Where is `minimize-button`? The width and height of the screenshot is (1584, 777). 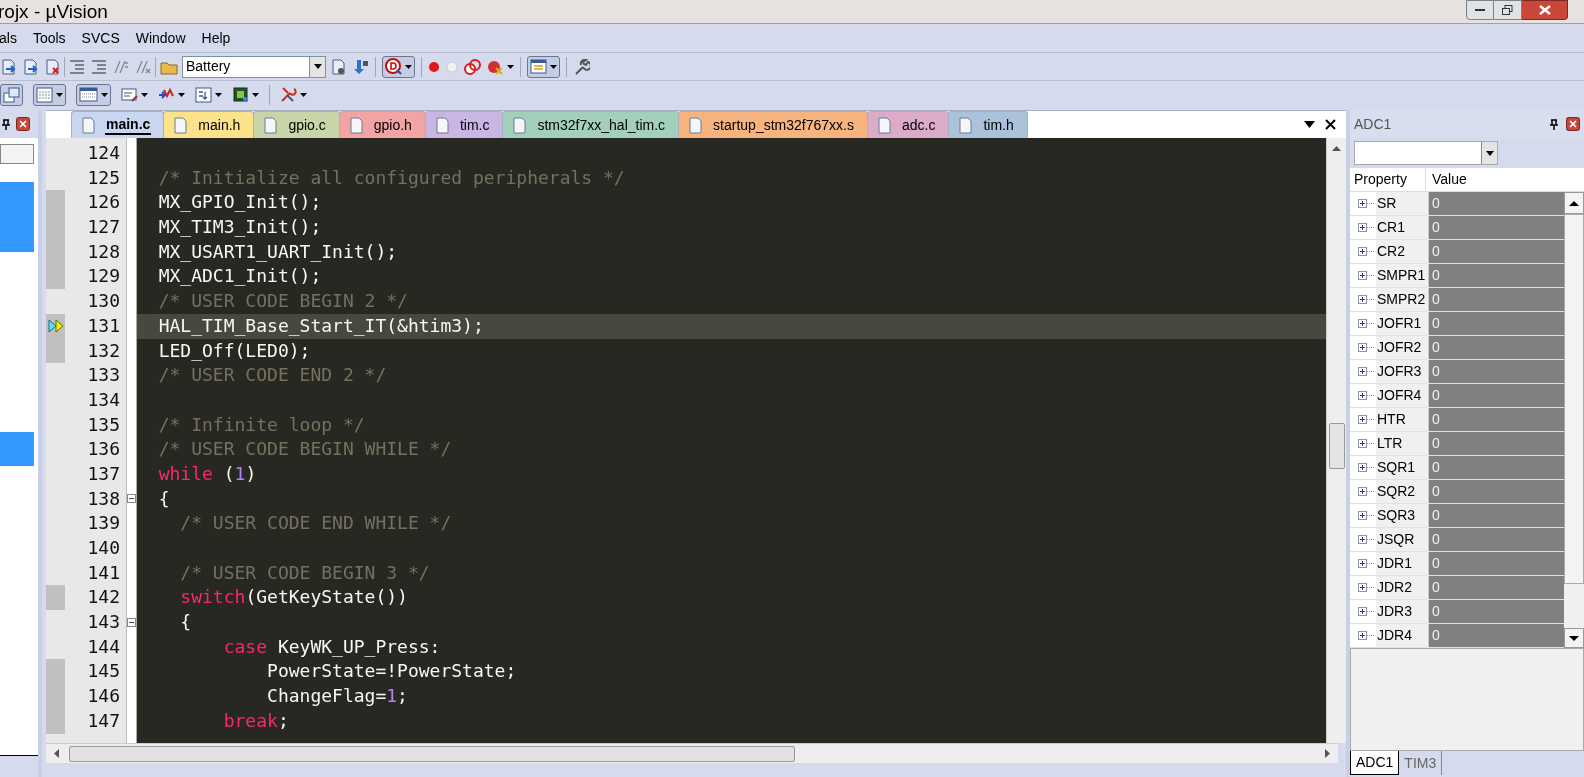 minimize-button is located at coordinates (1480, 10).